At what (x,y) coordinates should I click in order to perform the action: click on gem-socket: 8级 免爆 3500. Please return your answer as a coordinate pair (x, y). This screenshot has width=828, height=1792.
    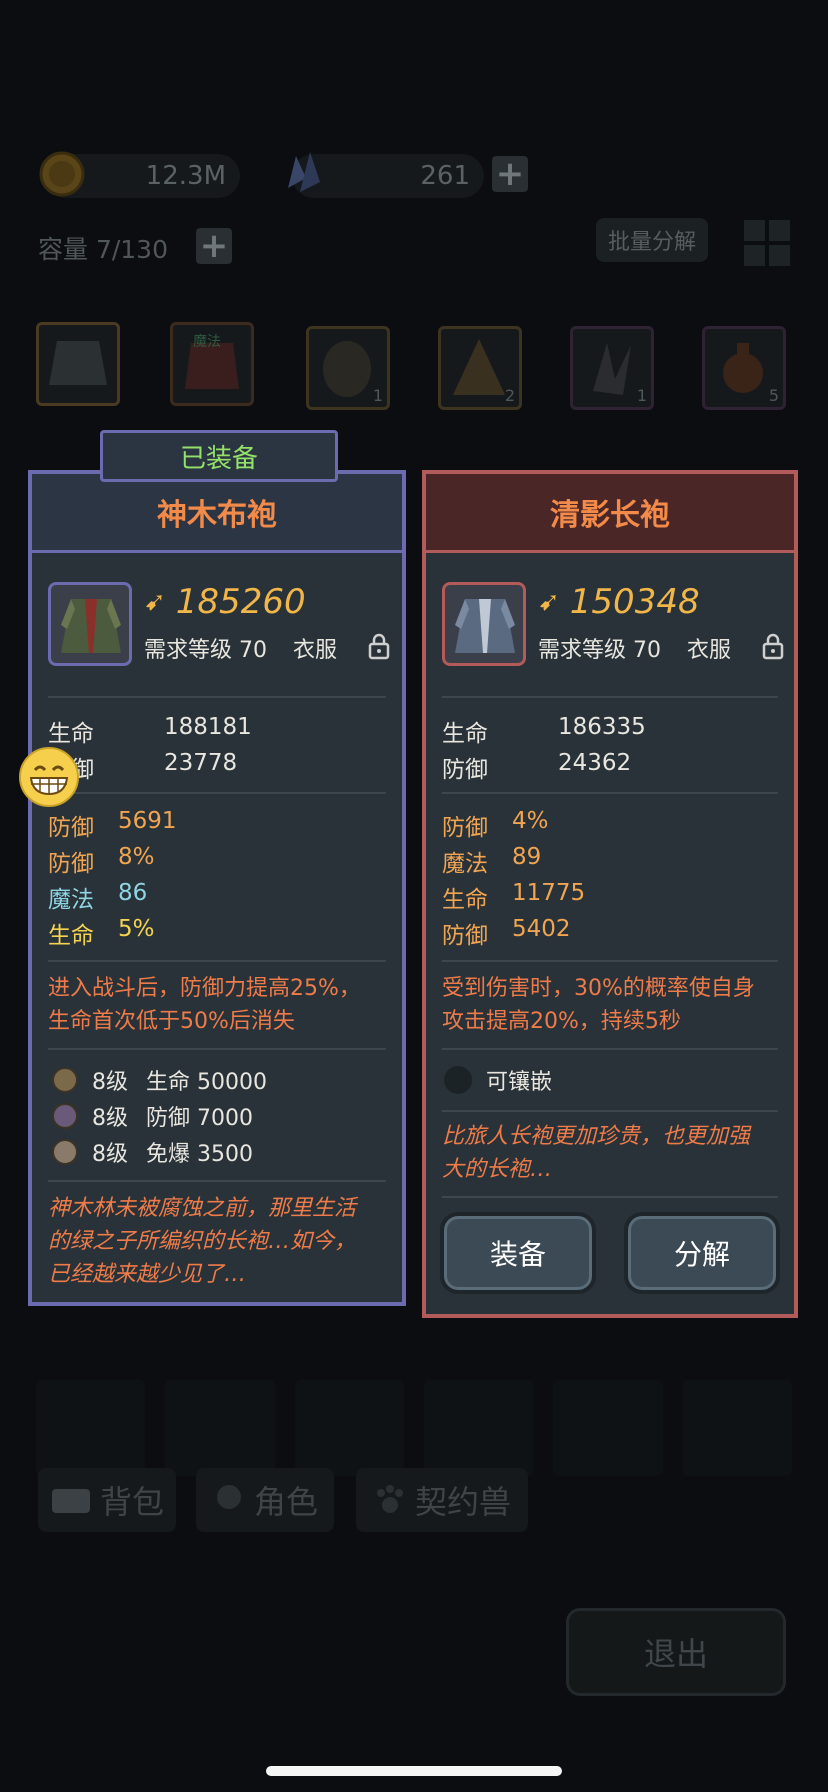
    Looking at the image, I should click on (152, 1152).